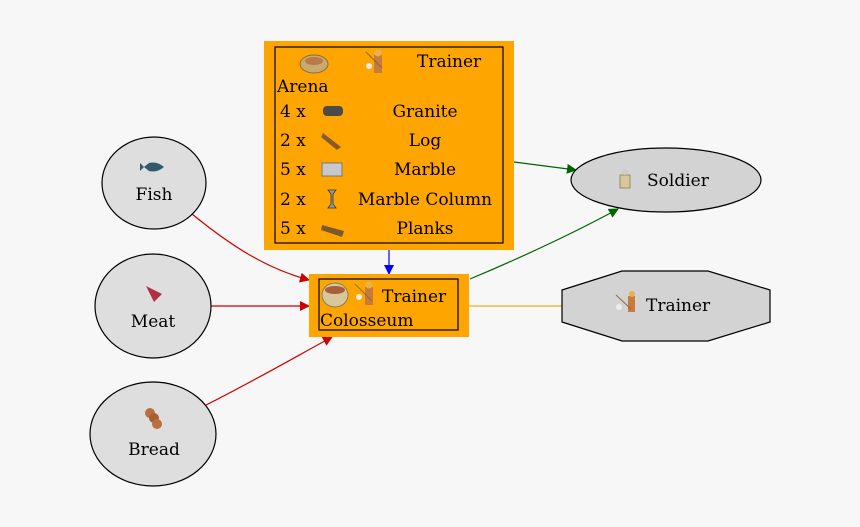  I want to click on cost-item: Marble, so click(425, 170).